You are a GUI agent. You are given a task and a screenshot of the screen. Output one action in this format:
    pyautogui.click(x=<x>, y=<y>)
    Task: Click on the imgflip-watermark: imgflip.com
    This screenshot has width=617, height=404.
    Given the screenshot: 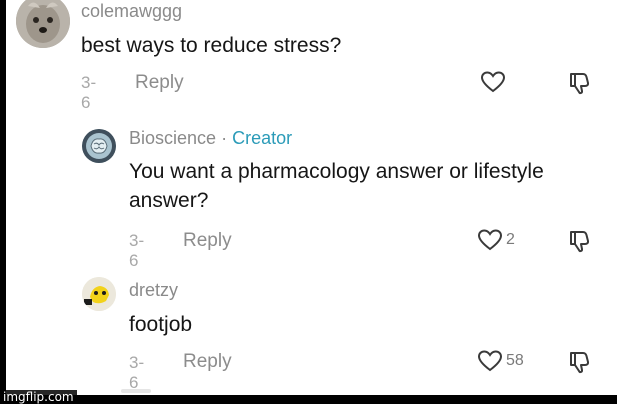 What is the action you would take?
    pyautogui.click(x=38, y=397)
    